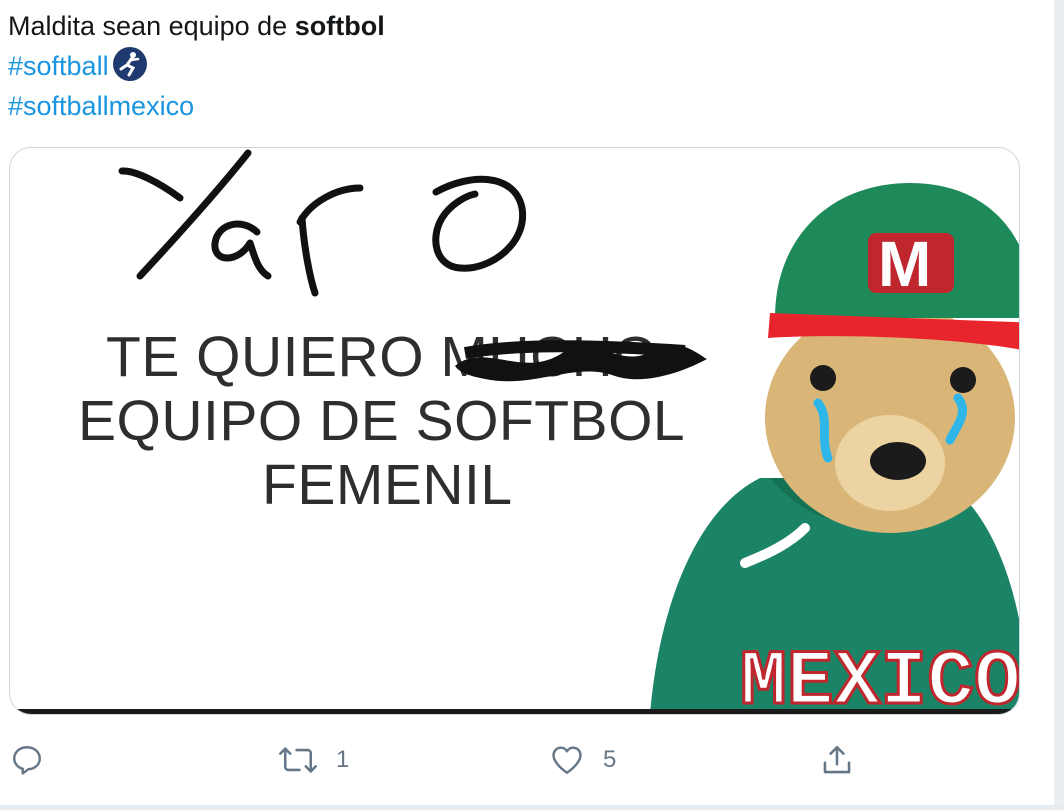  I want to click on meme-line-3: FEMENIL, so click(387, 485).